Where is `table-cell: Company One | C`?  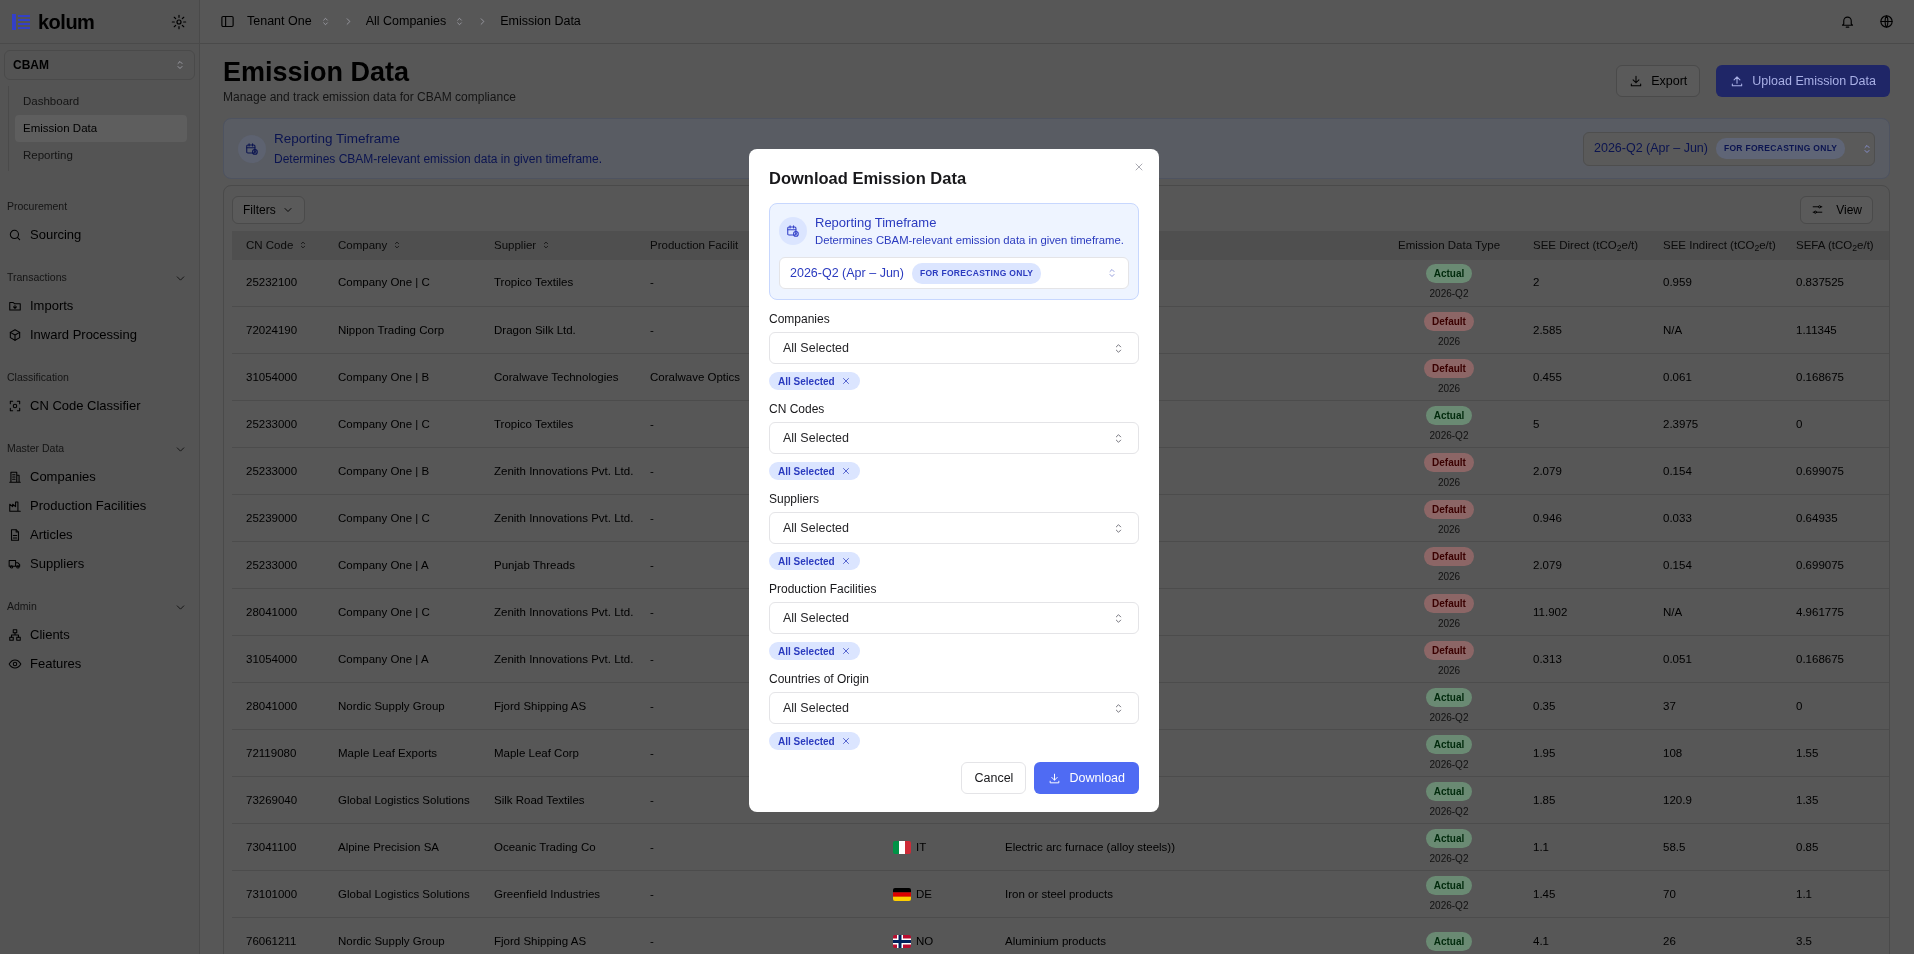
table-cell: Company One | C is located at coordinates (402, 612).